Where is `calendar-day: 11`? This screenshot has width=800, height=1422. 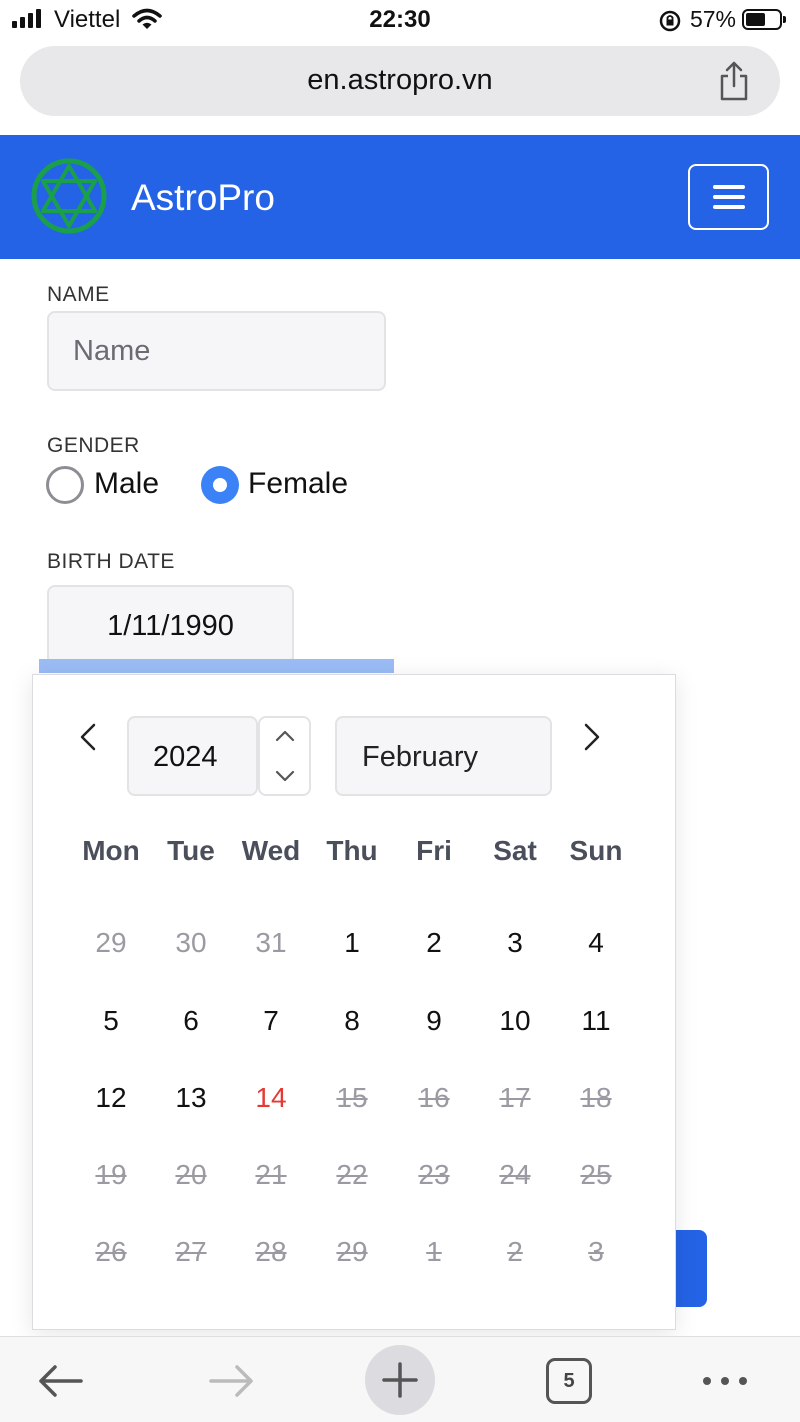
calendar-day: 11 is located at coordinates (596, 1021).